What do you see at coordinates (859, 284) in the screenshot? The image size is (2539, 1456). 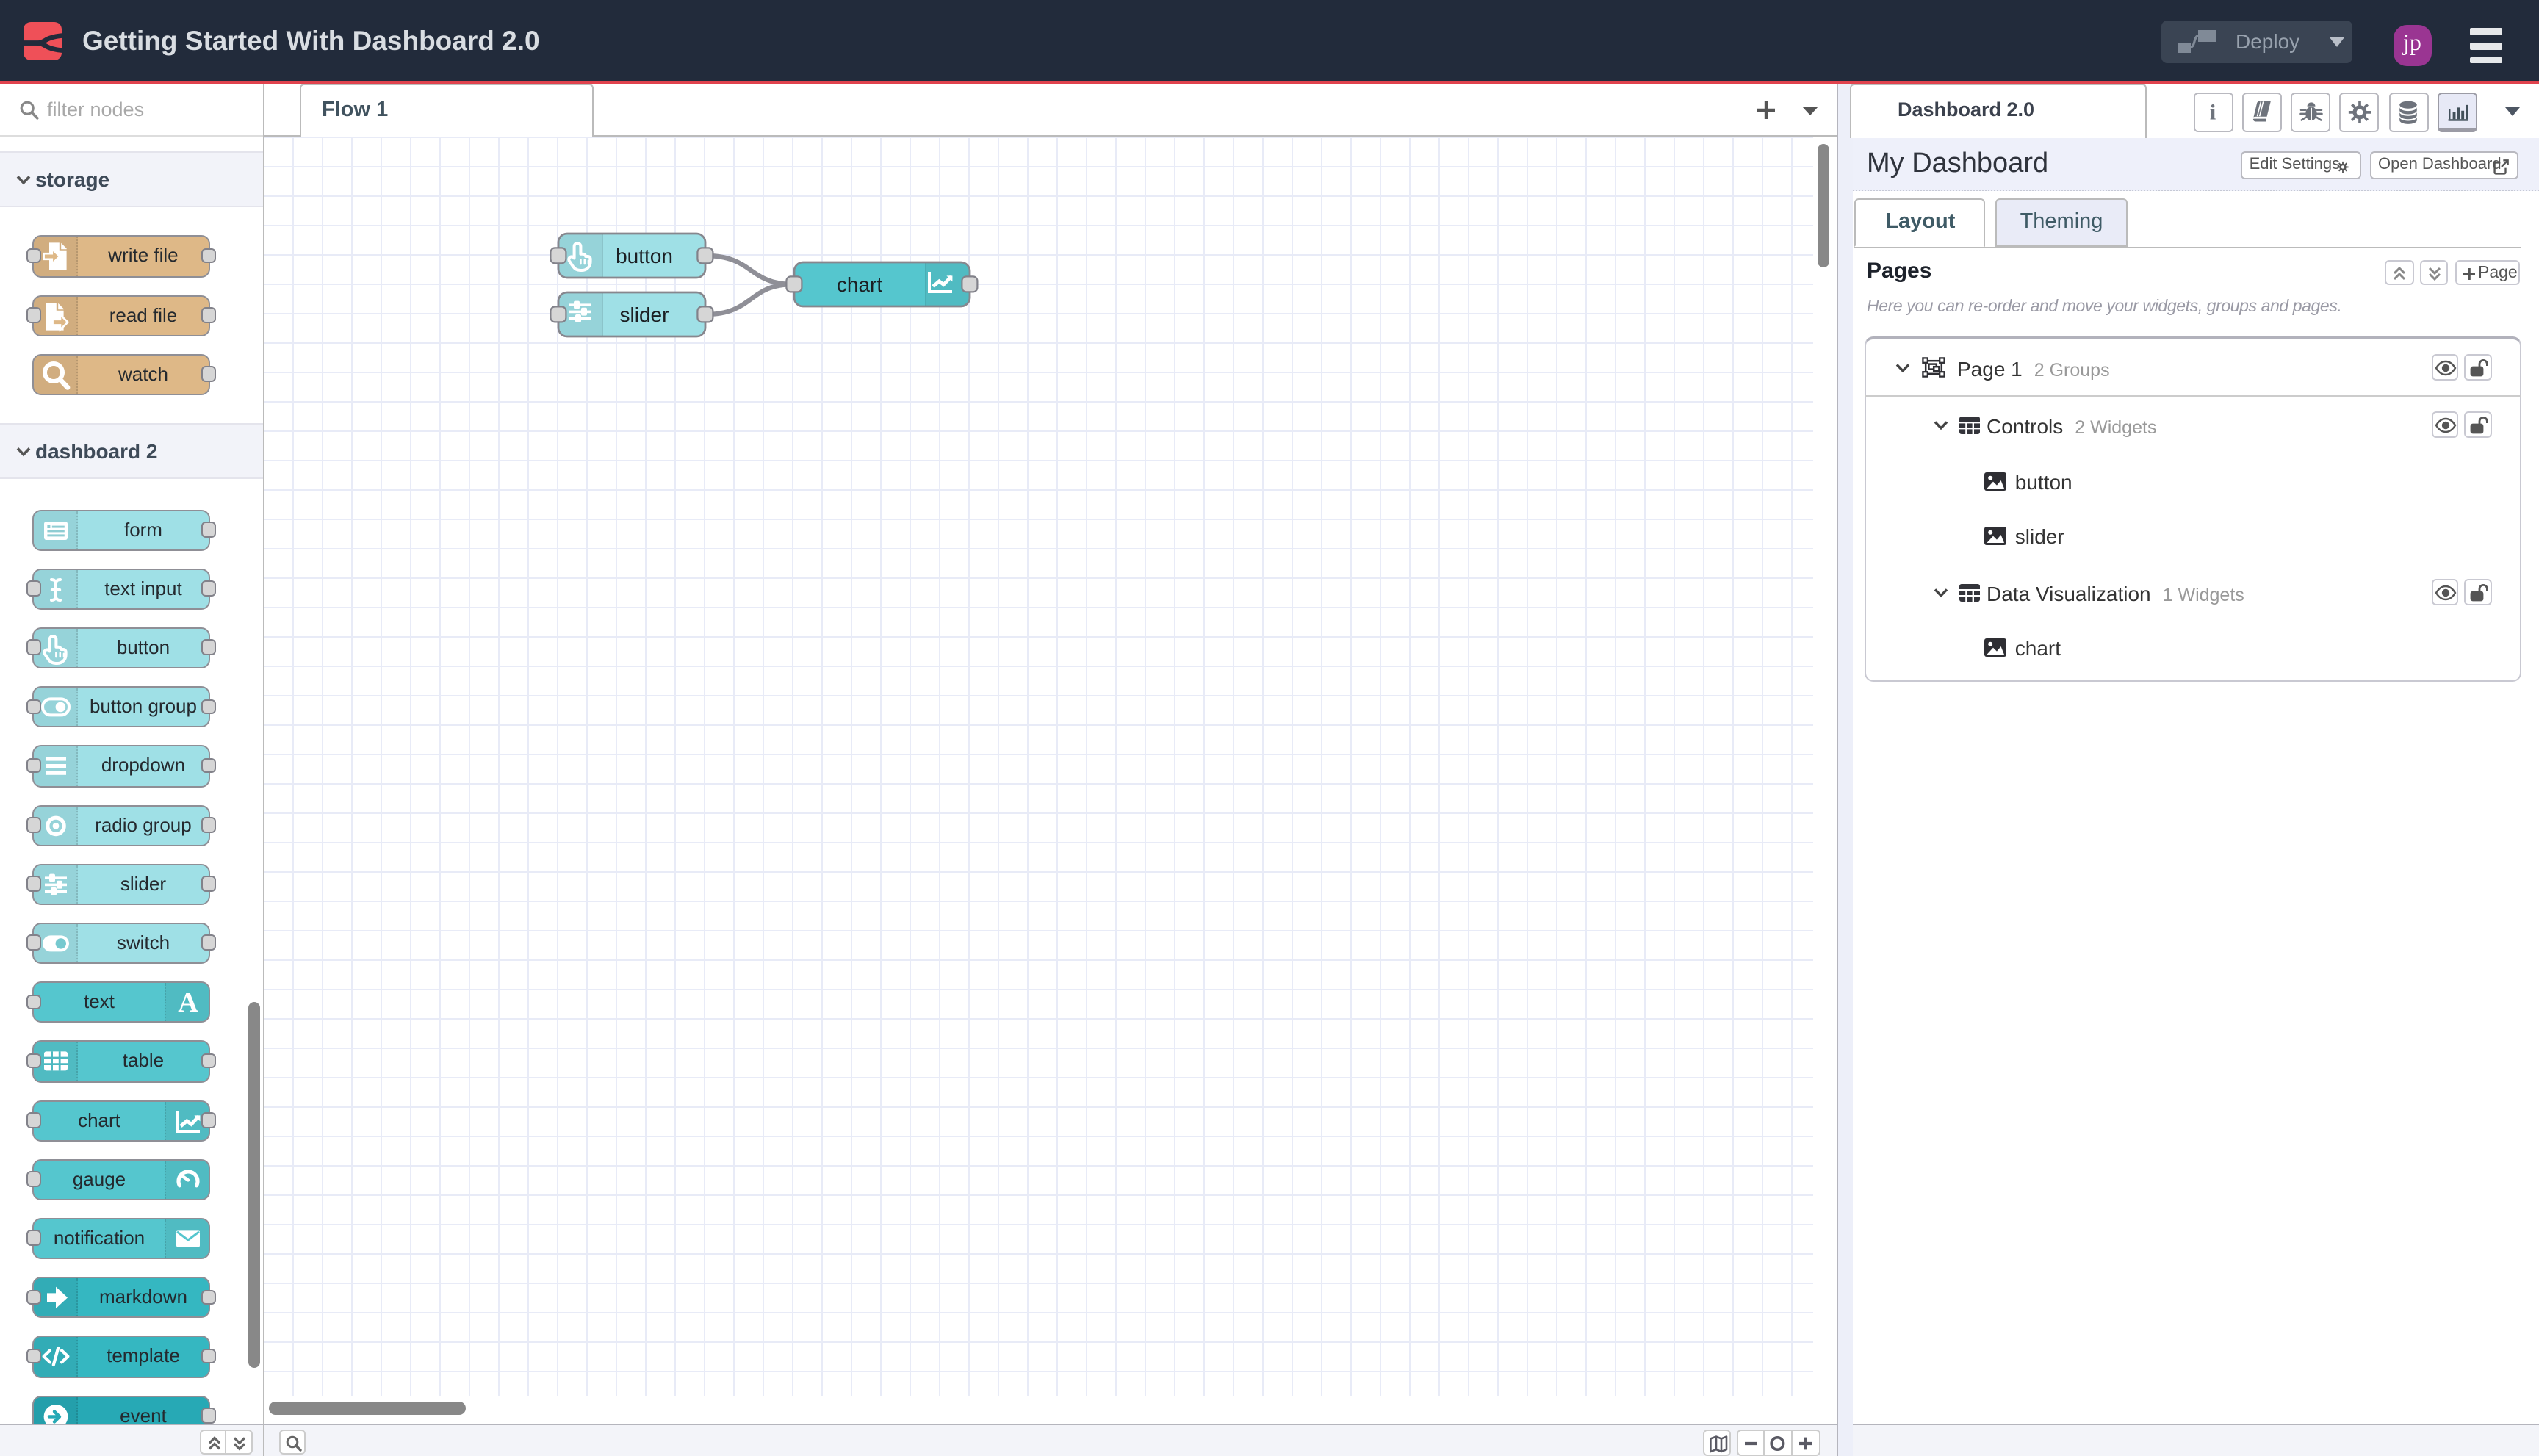 I see `svg-text: chart` at bounding box center [859, 284].